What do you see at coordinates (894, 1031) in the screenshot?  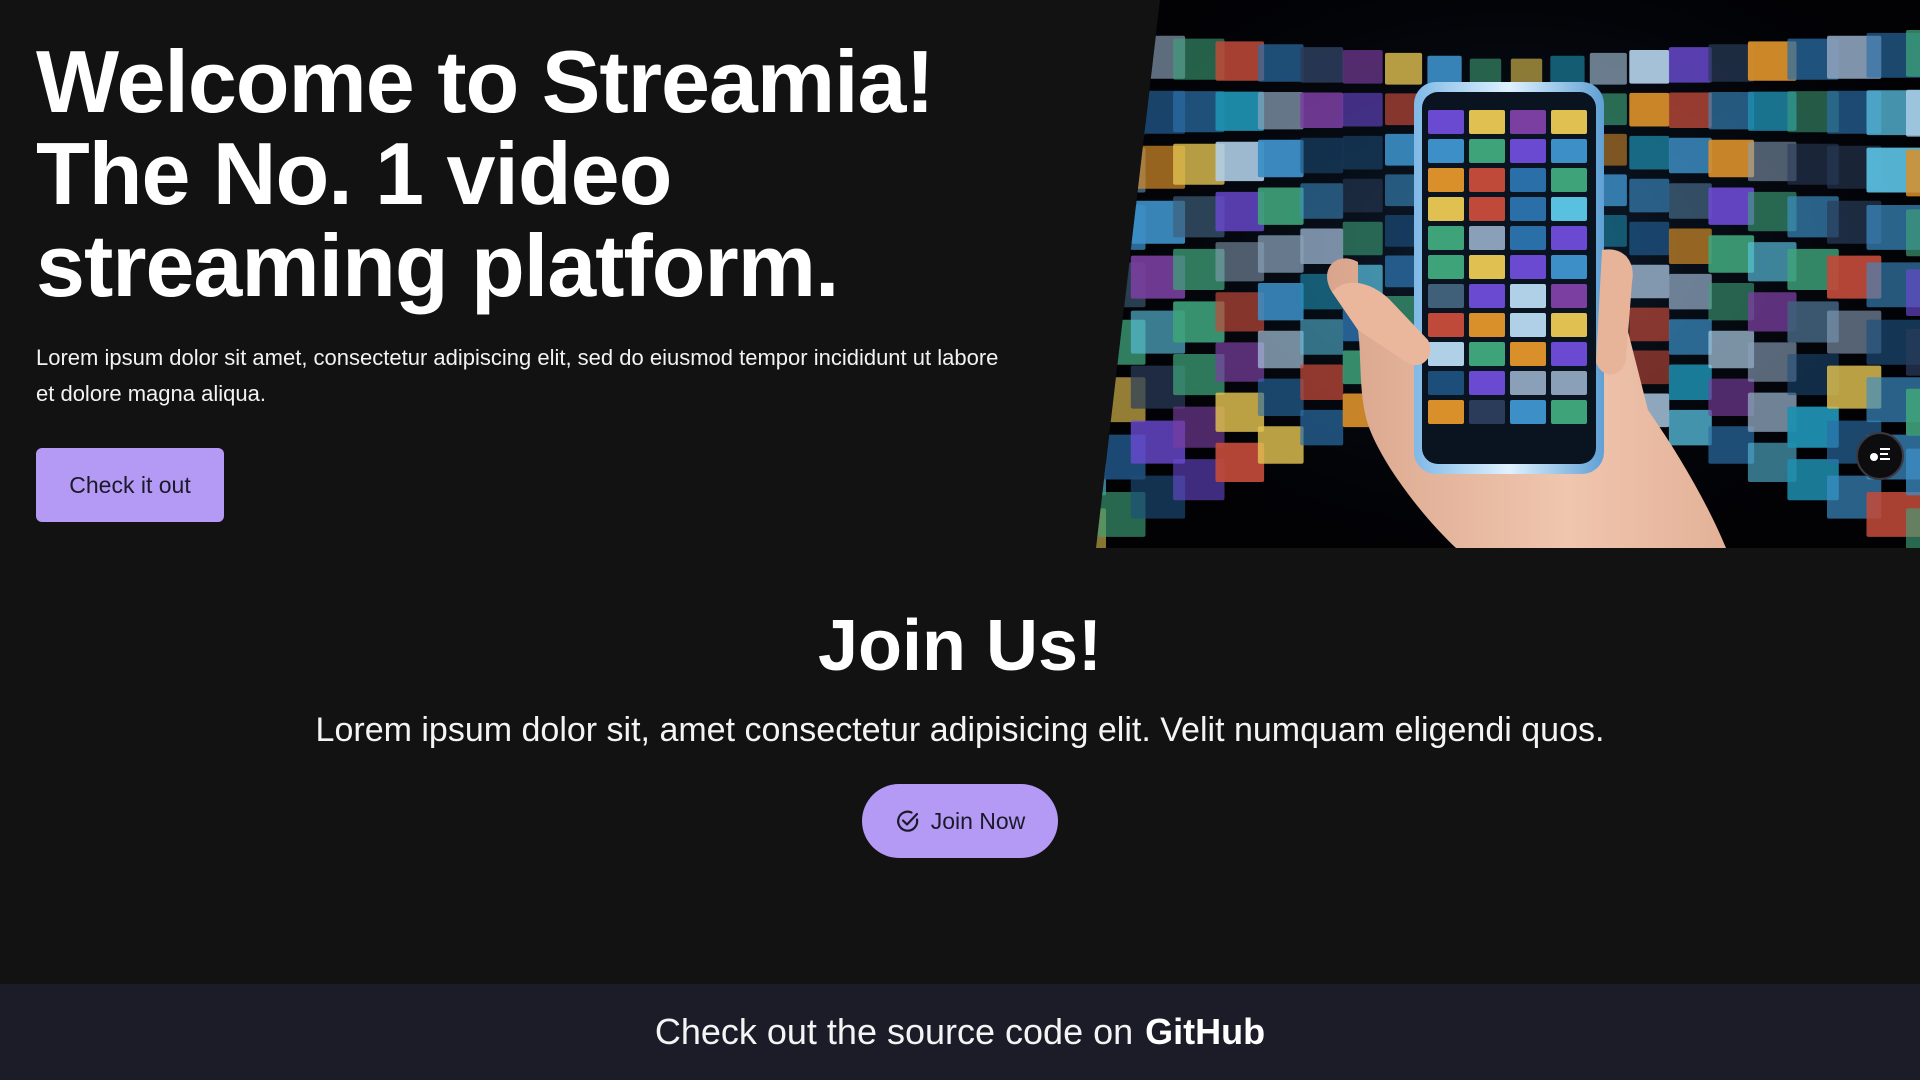 I see `footer-text: Check out the source code on` at bounding box center [894, 1031].